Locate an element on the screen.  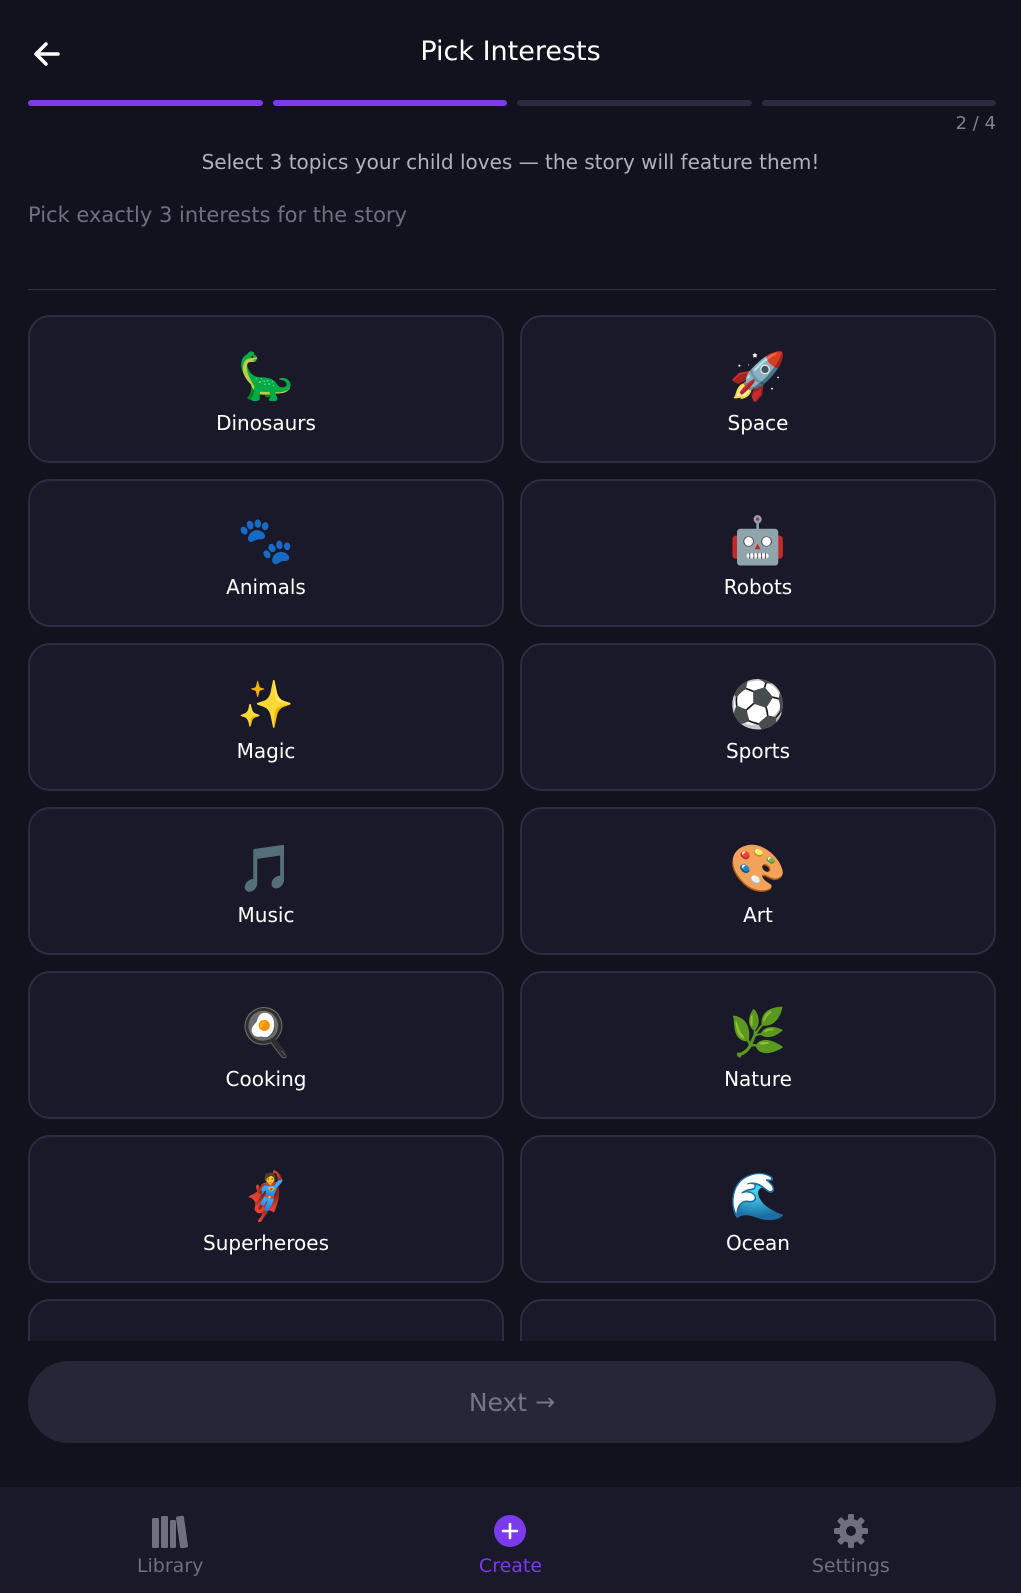
interest-card-music: 🎵 Music is located at coordinates (266, 881).